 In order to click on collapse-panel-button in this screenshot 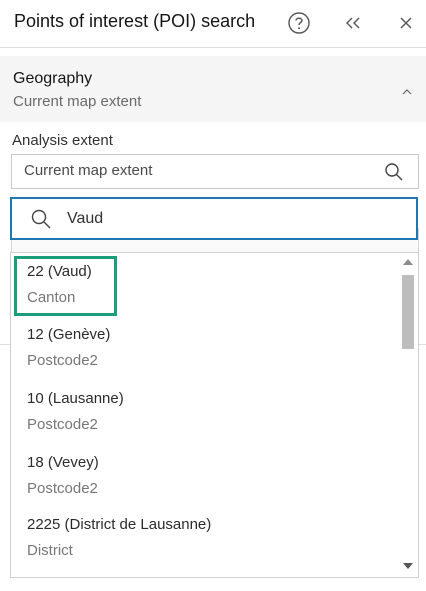, I will do `click(353, 23)`.